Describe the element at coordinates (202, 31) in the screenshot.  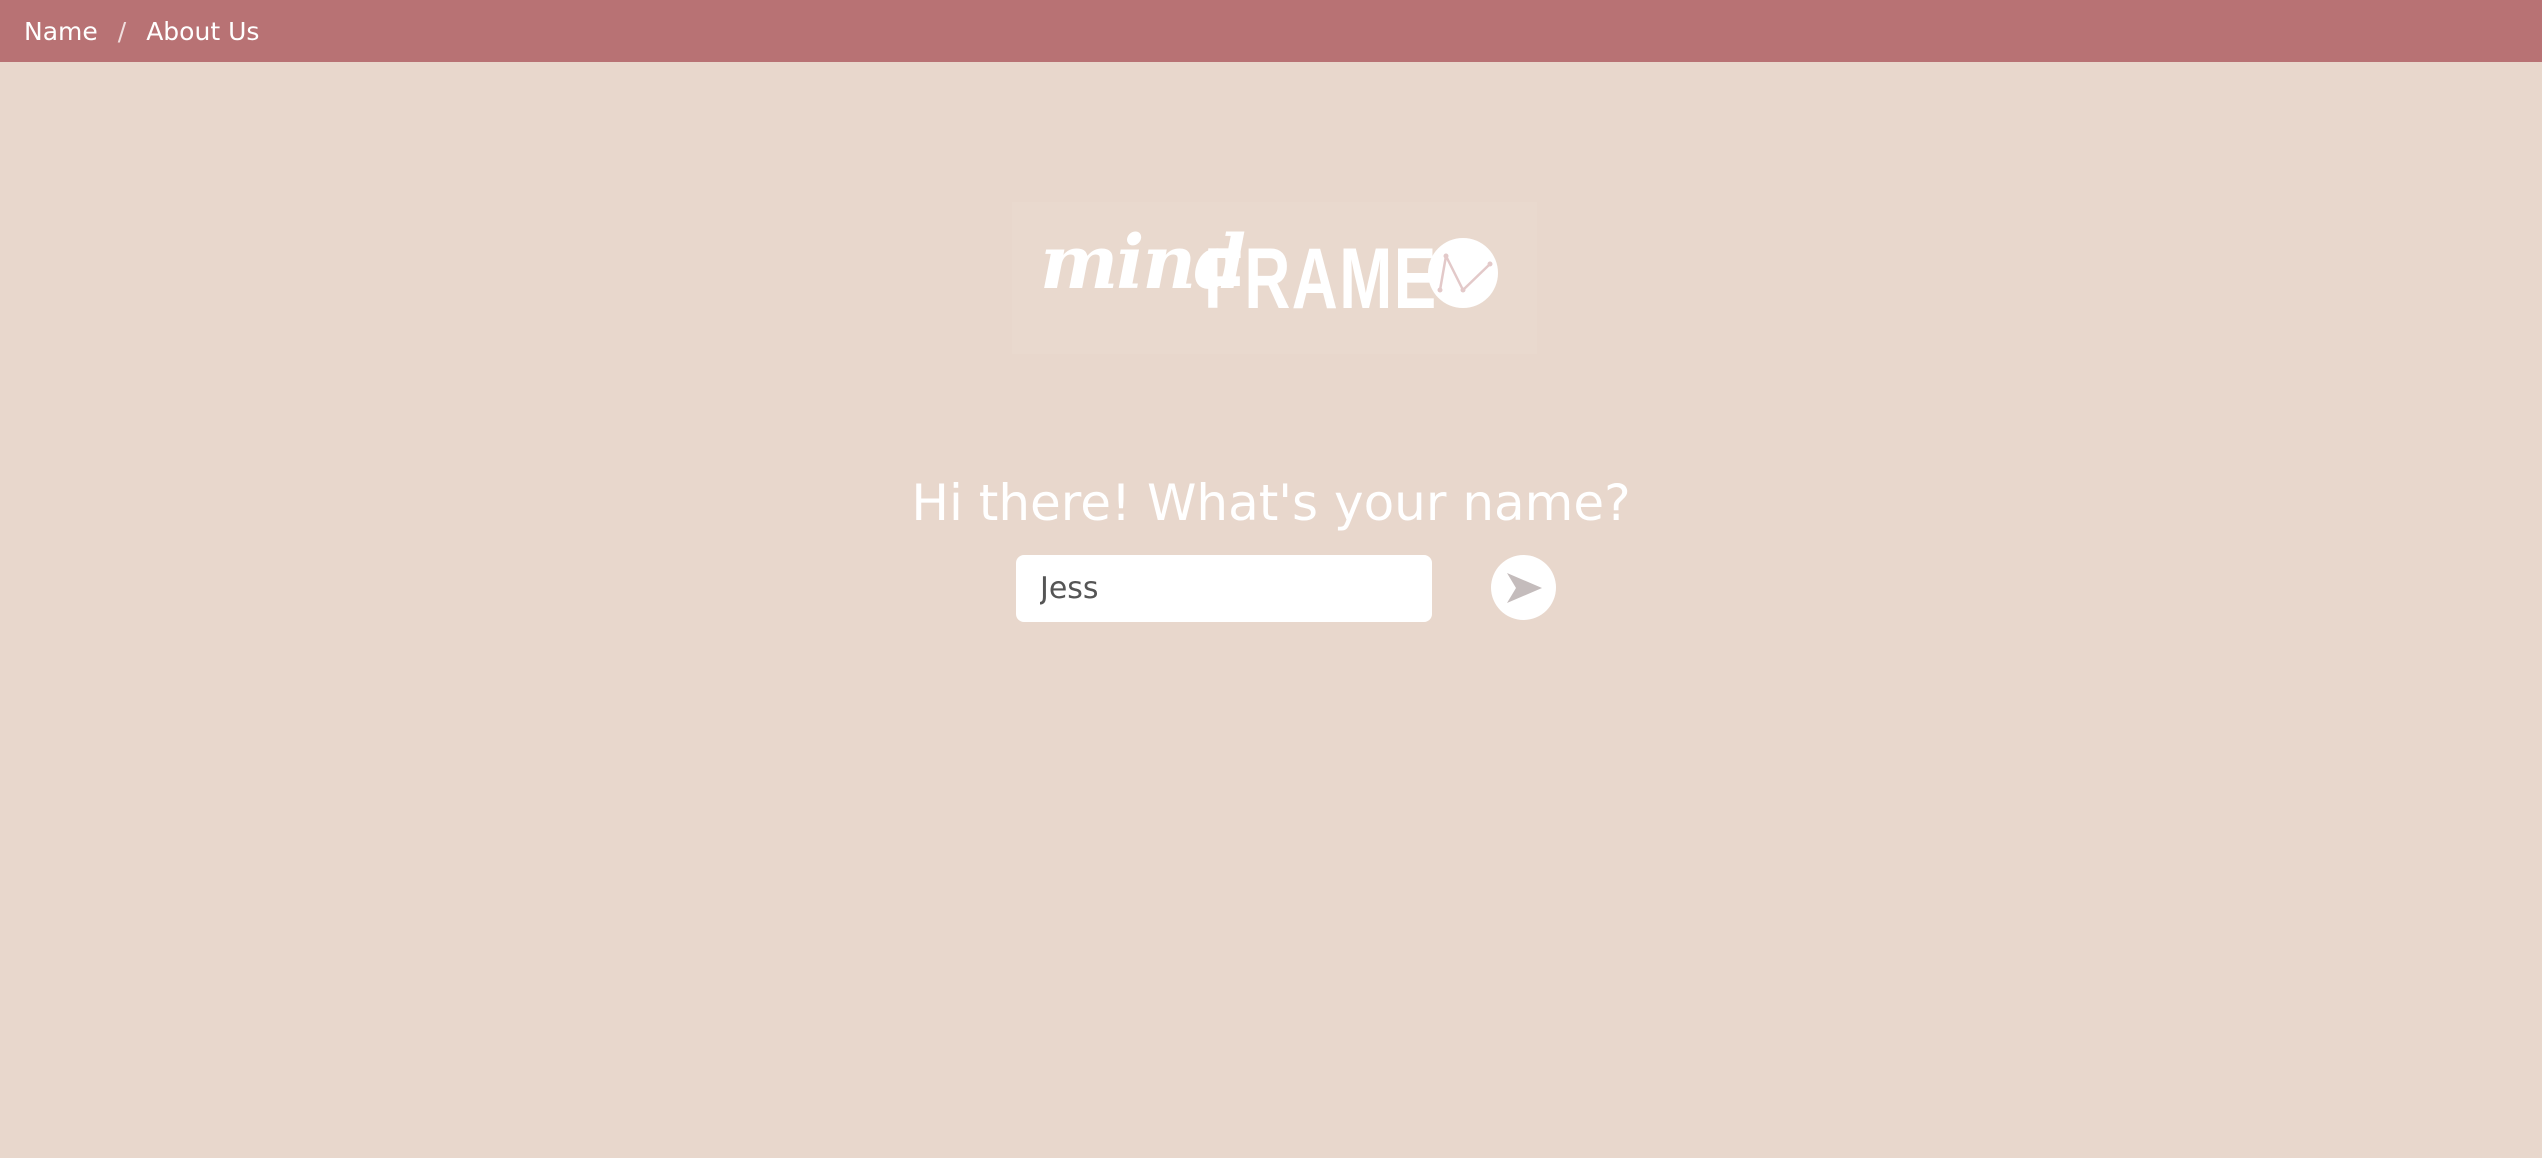
I see `breadcrumb-about-us: About Us` at that location.